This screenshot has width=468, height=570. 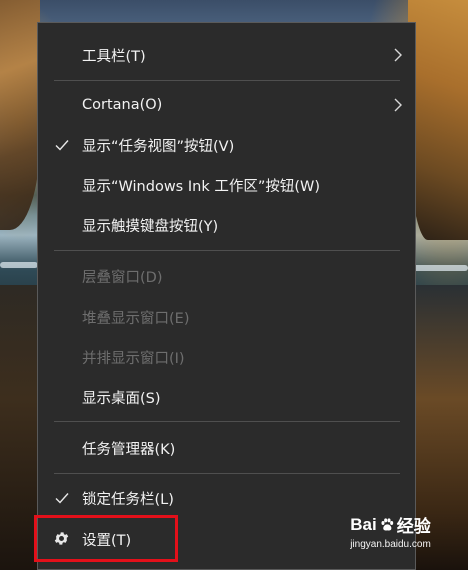 I want to click on settings-highlight-box, so click(x=106, y=538).